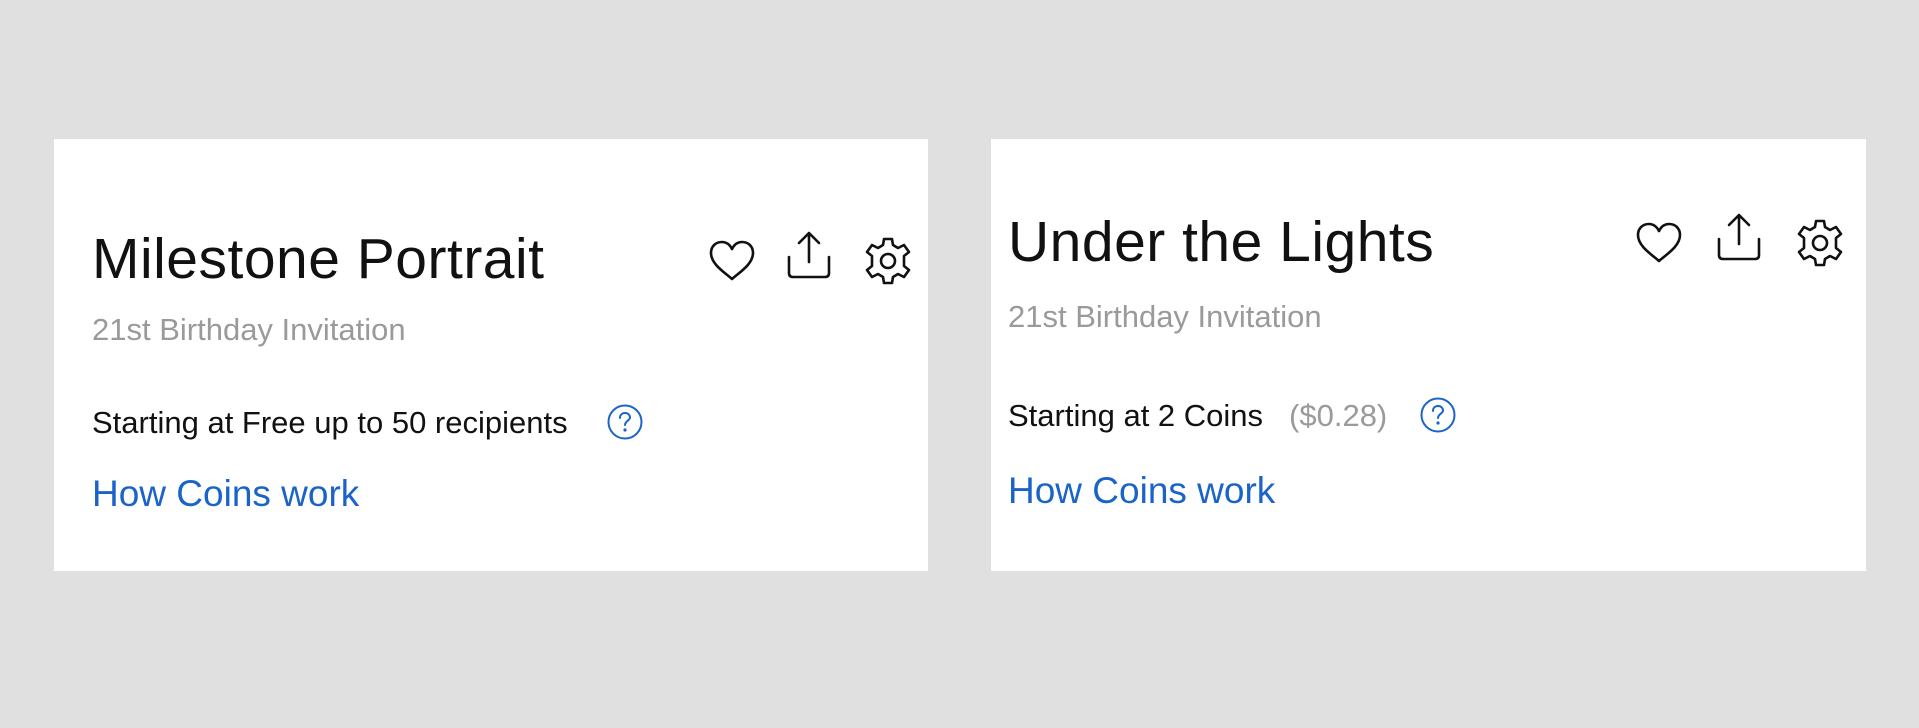 This screenshot has width=1919, height=728. Describe the element at coordinates (318, 259) in the screenshot. I see `card-title: Milestone Portrait` at that location.